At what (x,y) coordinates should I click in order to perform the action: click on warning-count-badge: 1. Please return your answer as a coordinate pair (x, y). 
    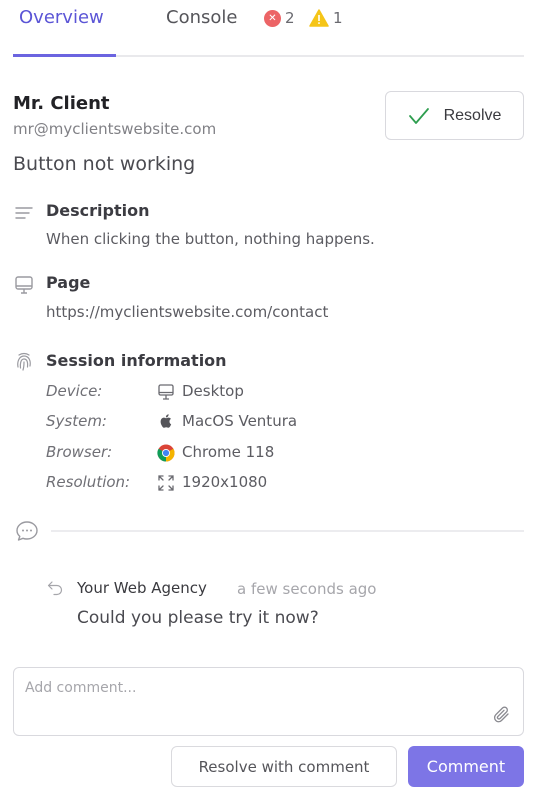
    Looking at the image, I should click on (326, 18).